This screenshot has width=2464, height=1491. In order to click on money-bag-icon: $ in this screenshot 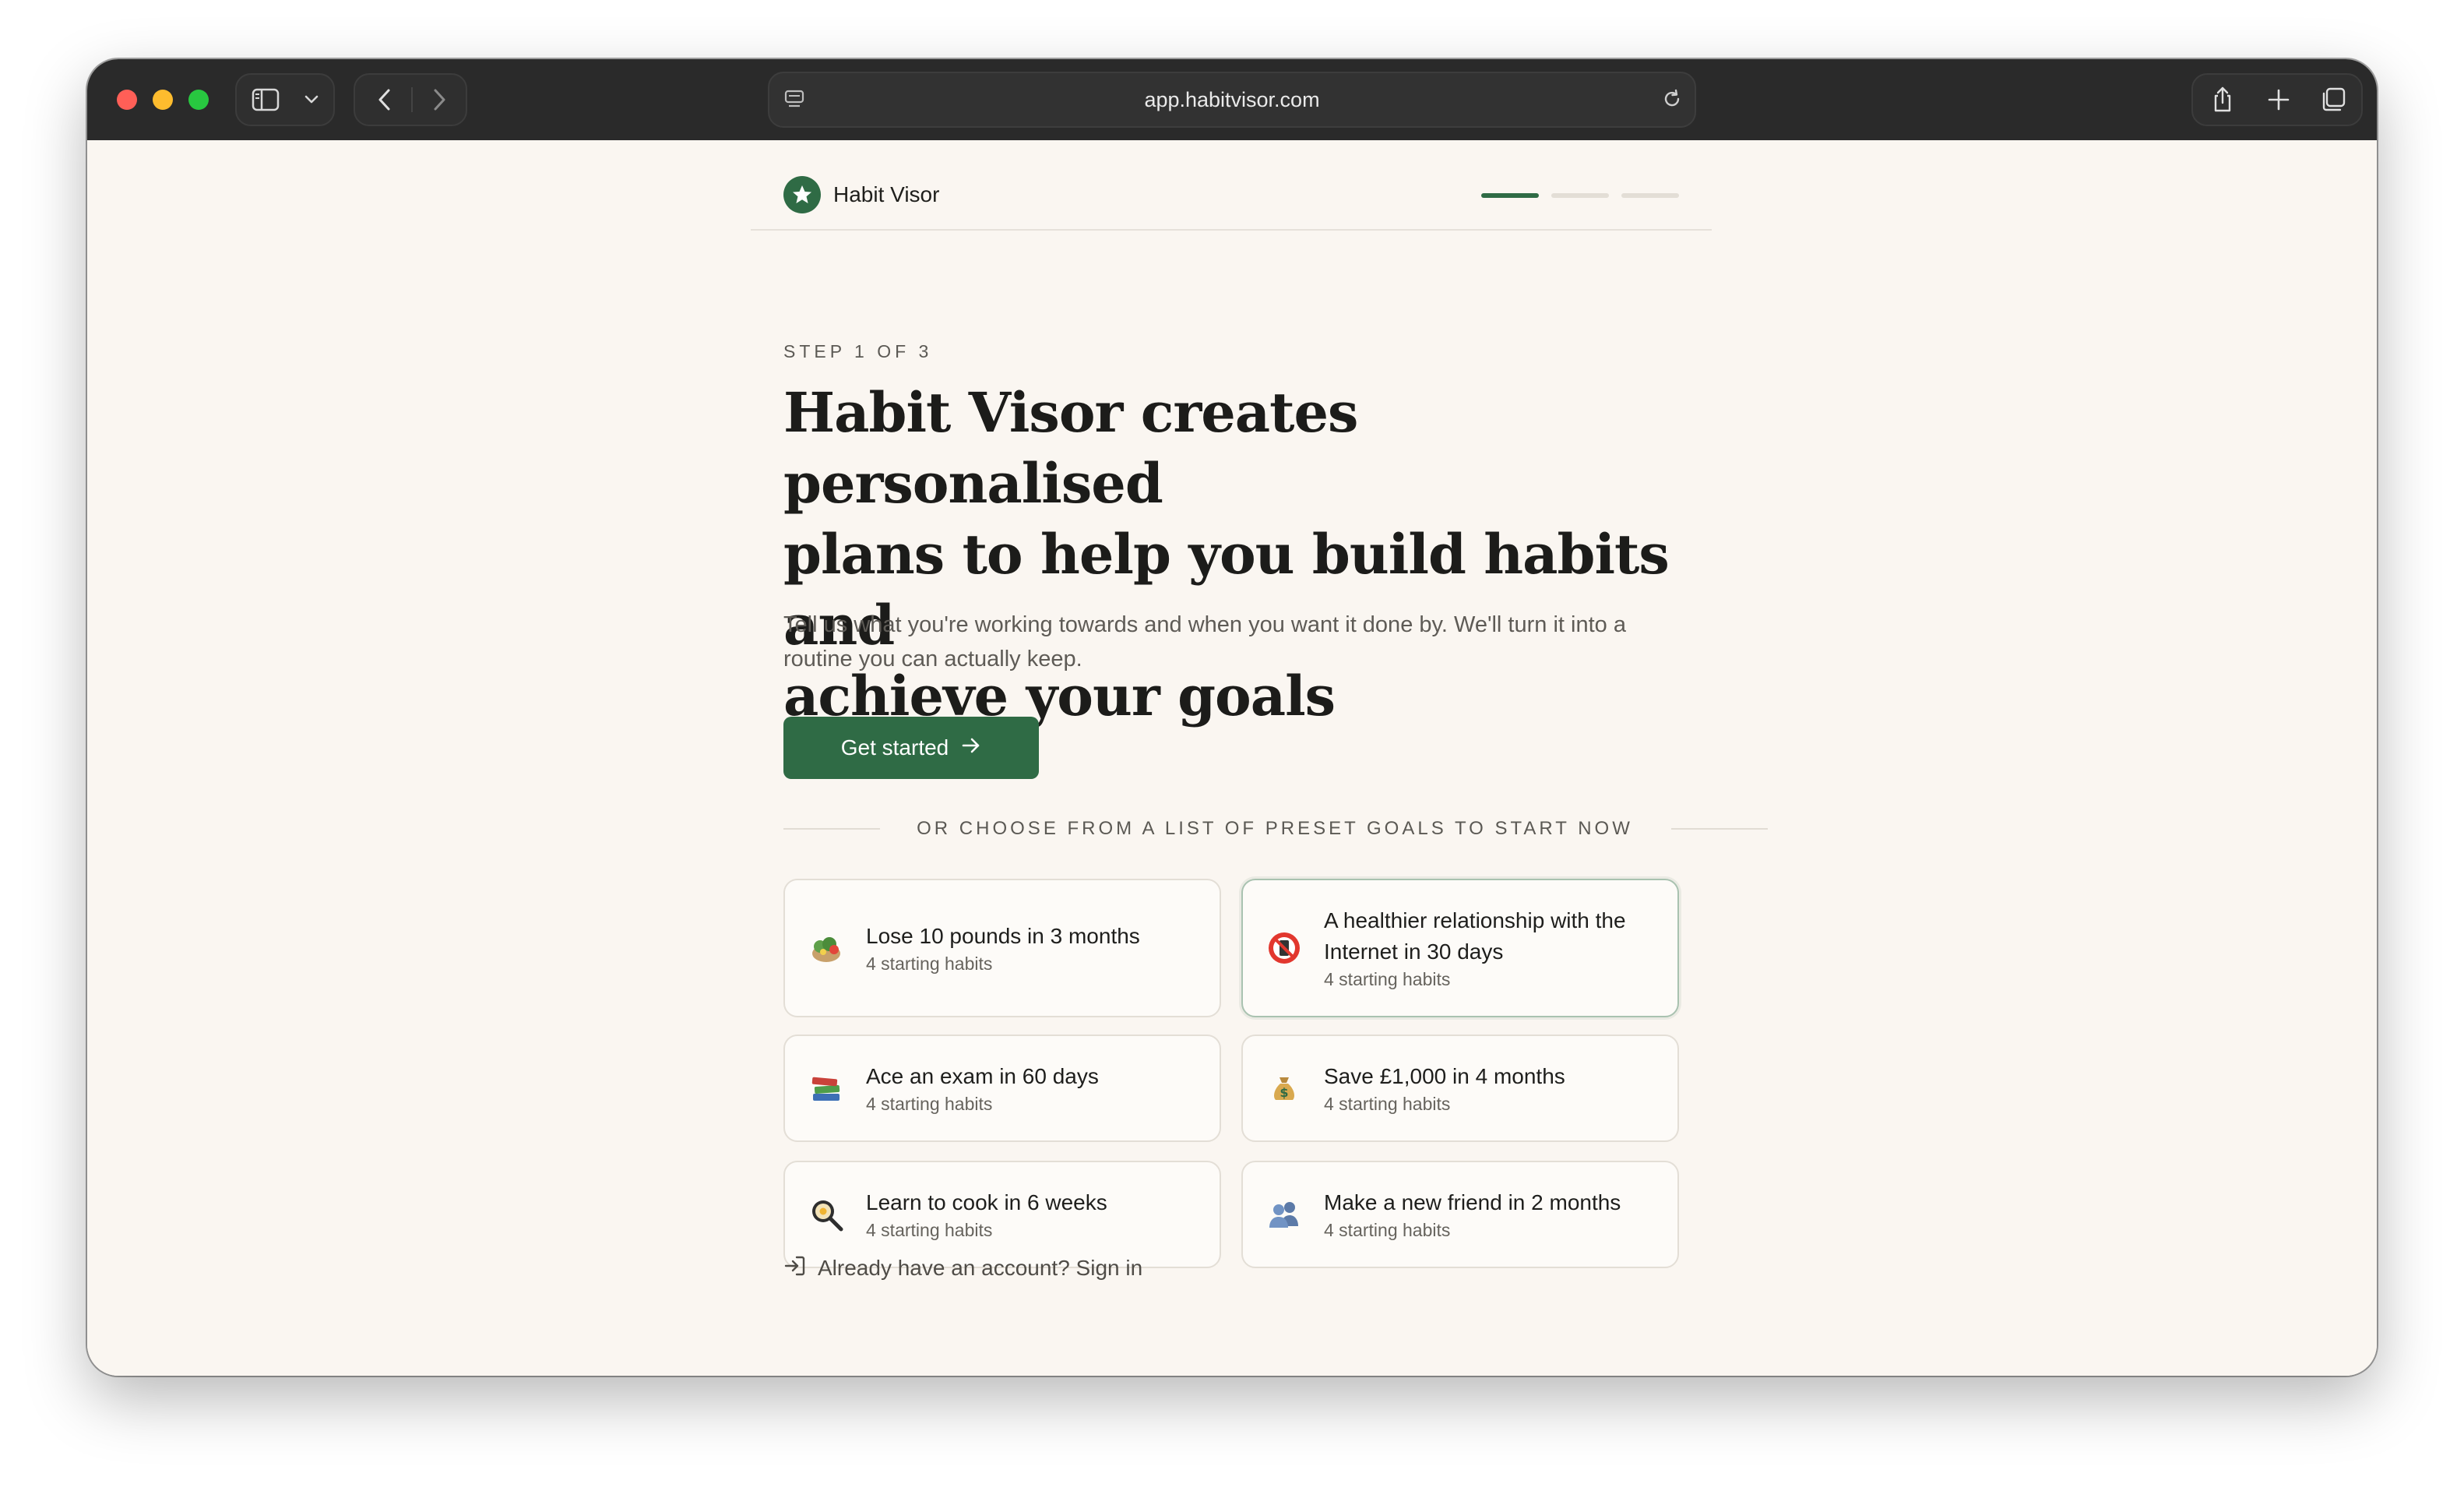, I will do `click(1284, 1088)`.